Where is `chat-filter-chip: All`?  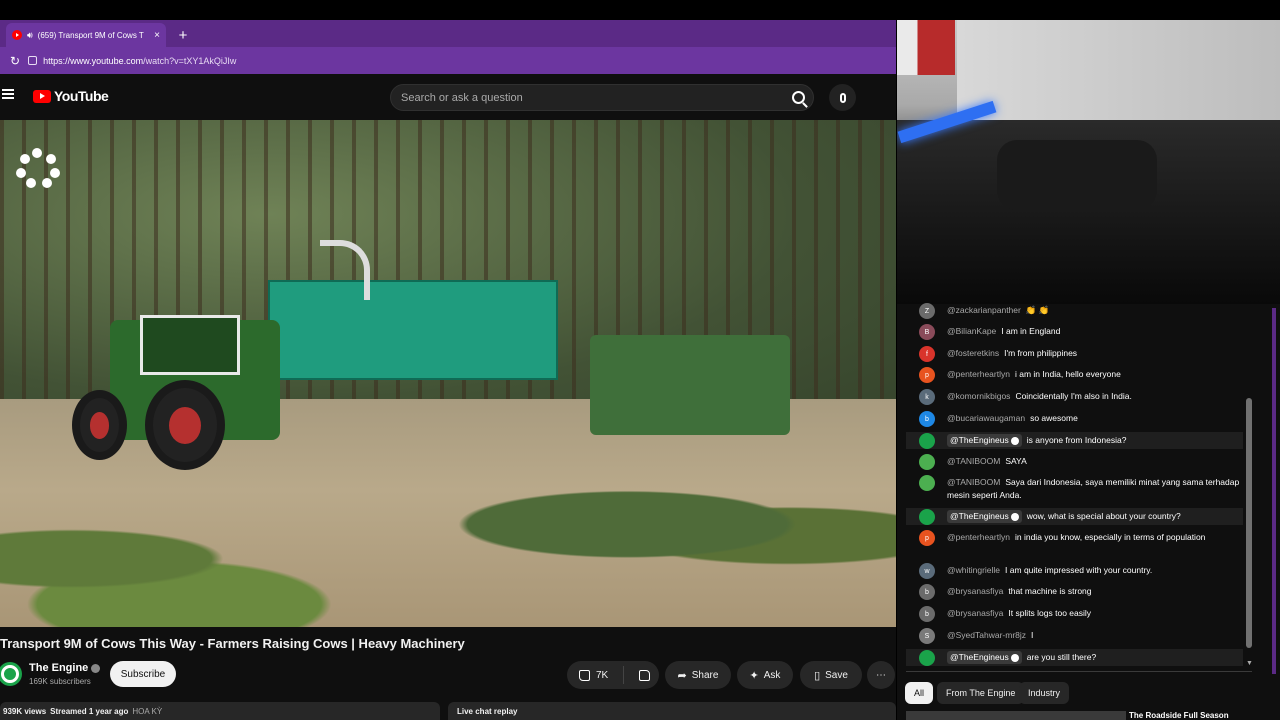
chat-filter-chip: All is located at coordinates (919, 693).